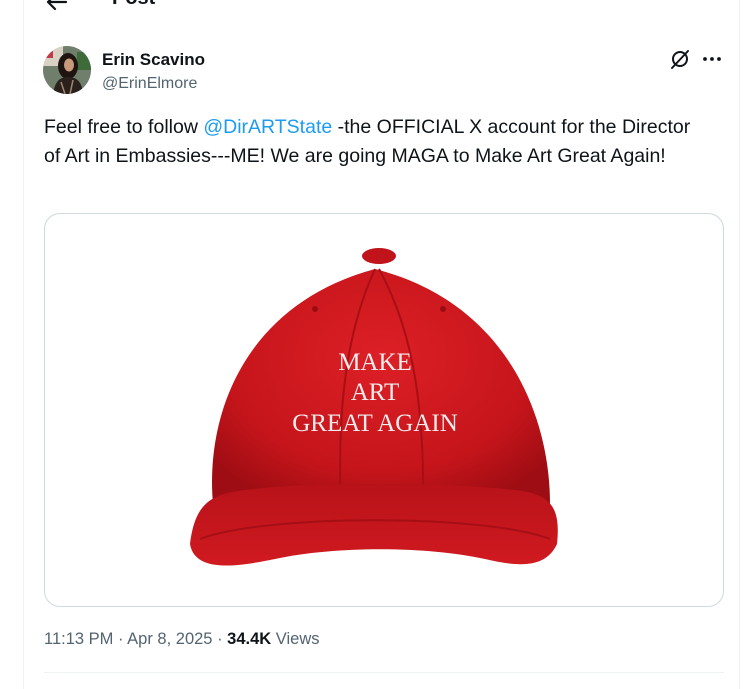  I want to click on divider, so click(384, 672).